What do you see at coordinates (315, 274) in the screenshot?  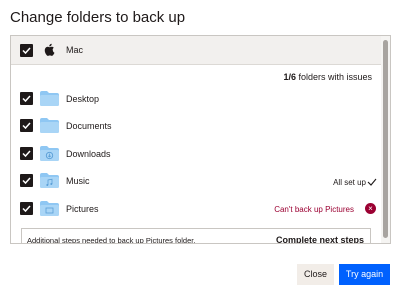 I see `close-button: Close` at bounding box center [315, 274].